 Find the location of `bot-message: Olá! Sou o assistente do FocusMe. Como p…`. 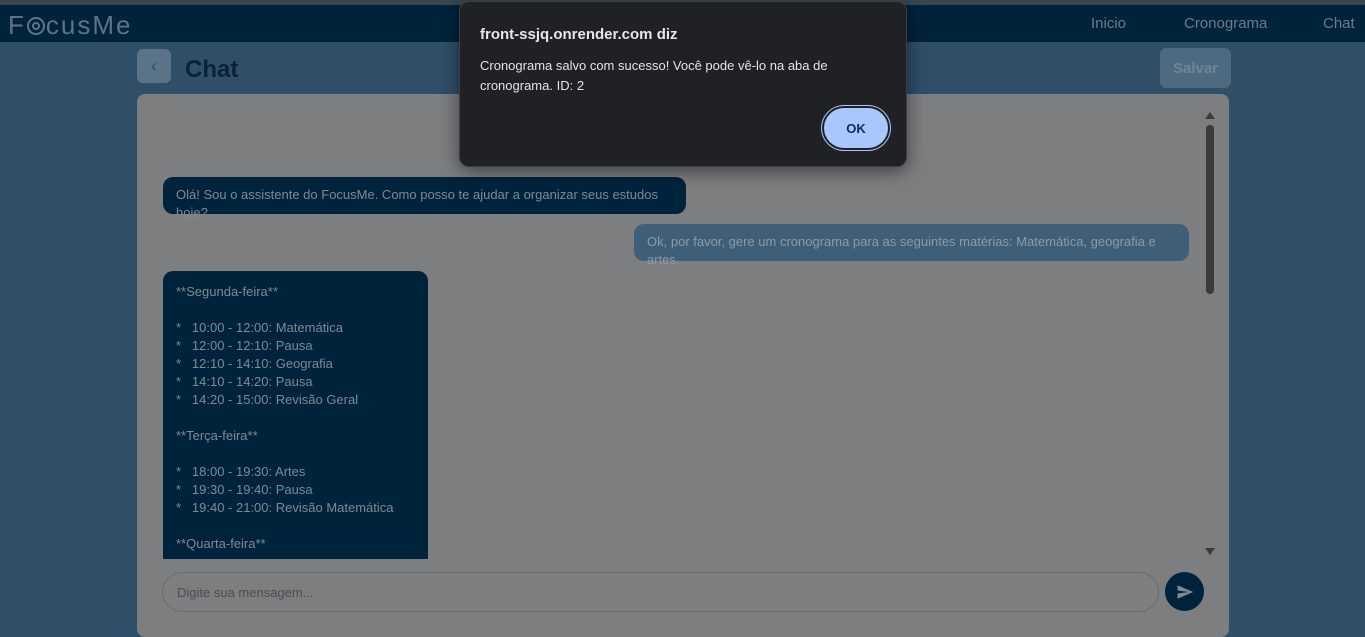

bot-message: Olá! Sou o assistente do FocusMe. Como p… is located at coordinates (424, 198).